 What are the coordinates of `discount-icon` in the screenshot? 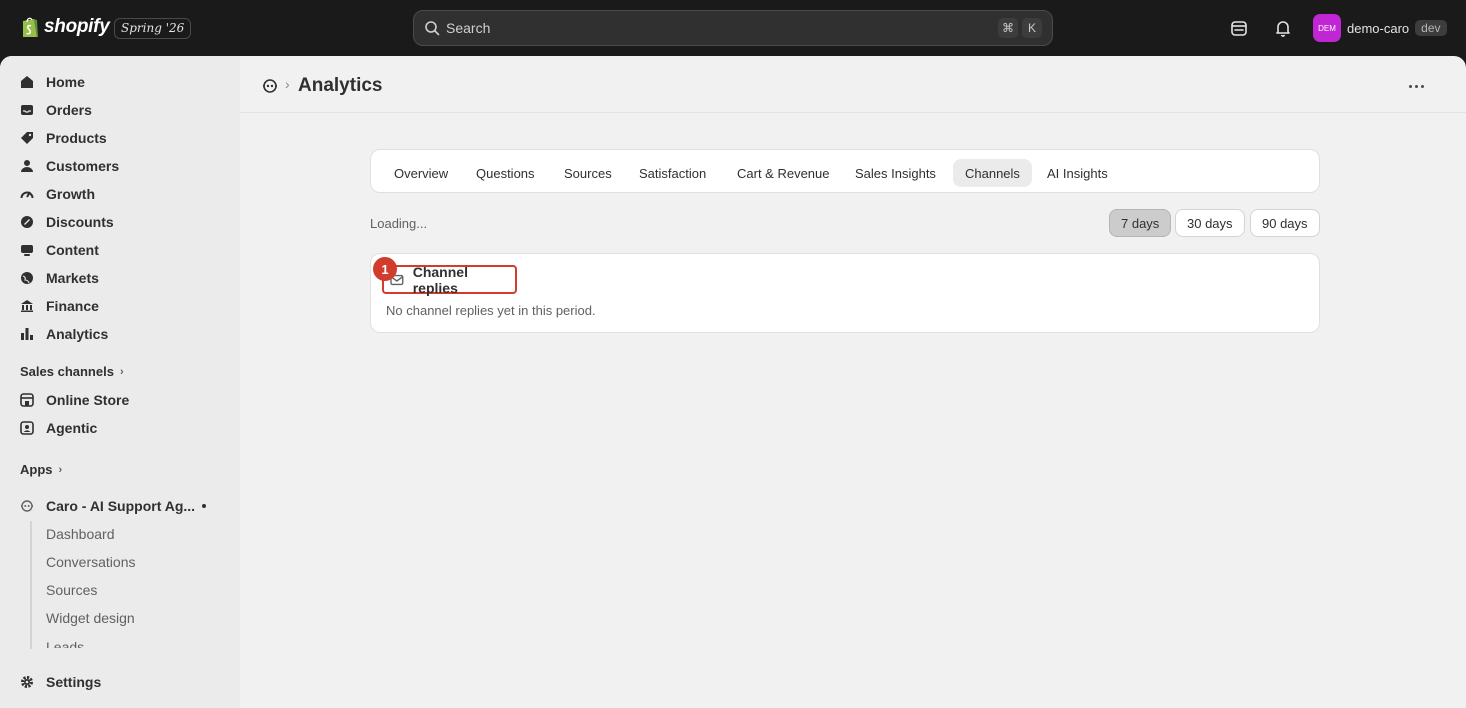 It's located at (27, 222).